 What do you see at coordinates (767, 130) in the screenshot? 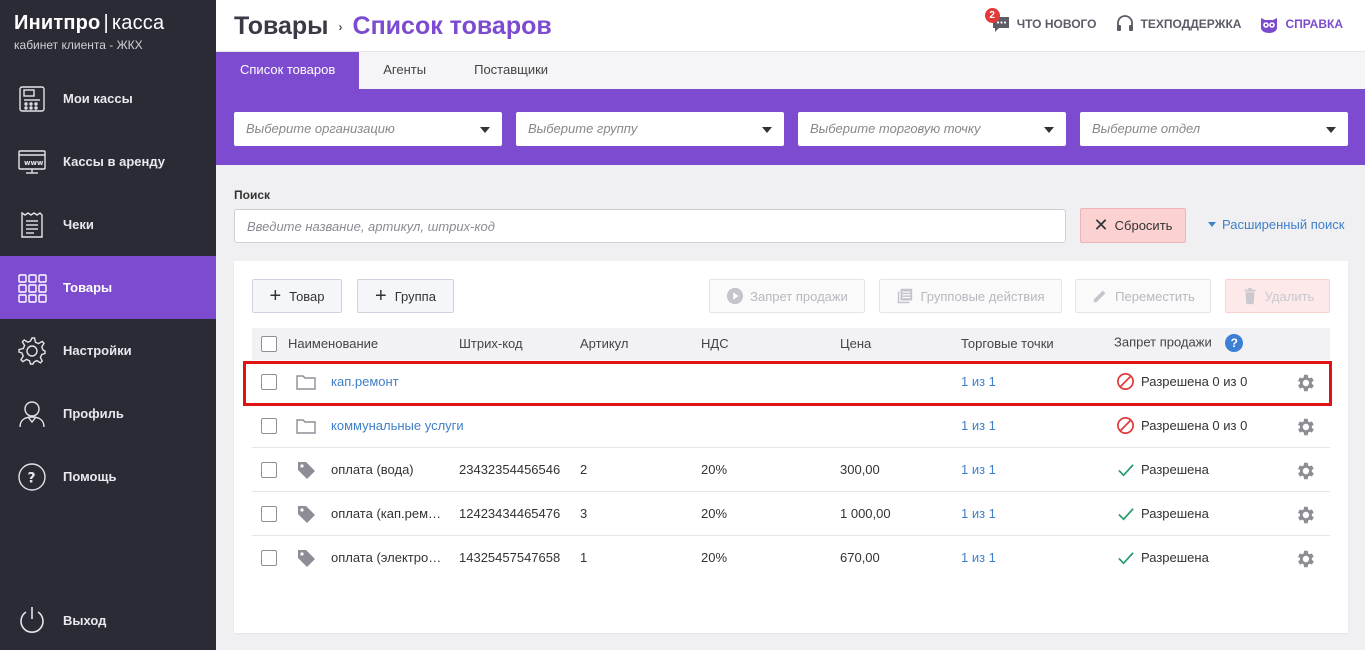
I see `chevron-down-icon` at bounding box center [767, 130].